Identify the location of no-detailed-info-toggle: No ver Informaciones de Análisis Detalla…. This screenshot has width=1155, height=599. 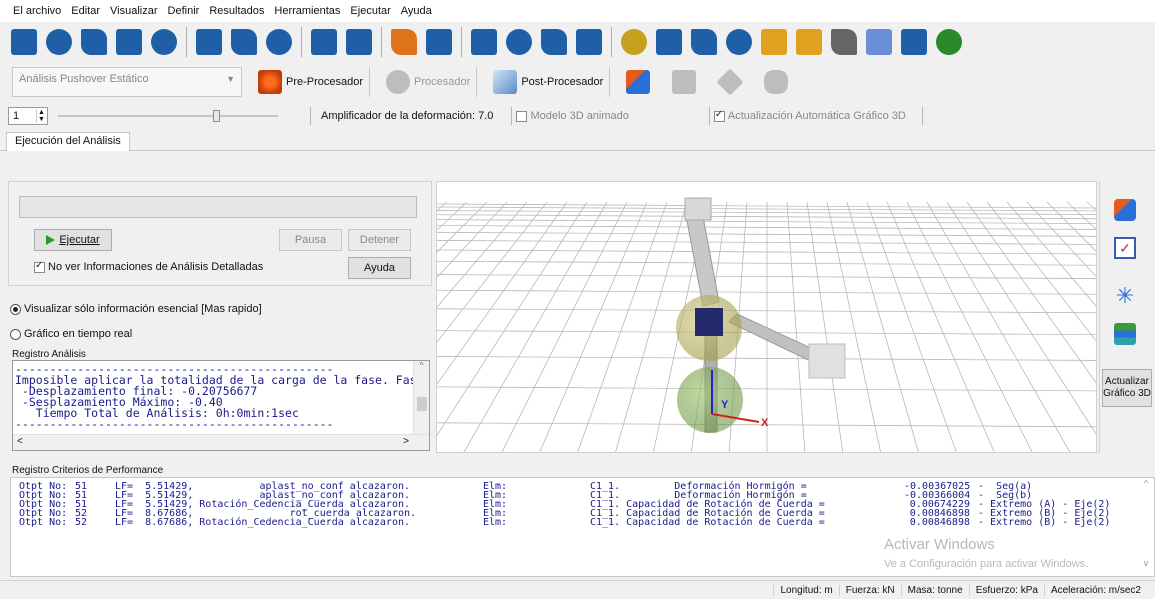
(148, 266).